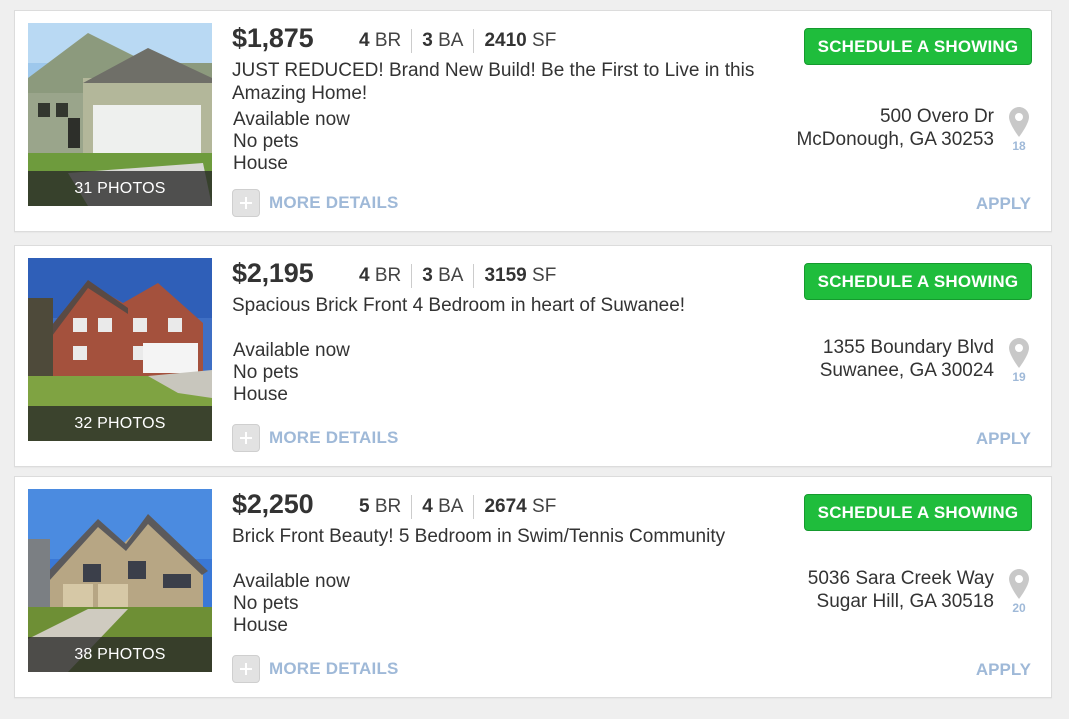 This screenshot has width=1069, height=719. What do you see at coordinates (120, 349) in the screenshot?
I see `listing-photo: 32 PHOTOS` at bounding box center [120, 349].